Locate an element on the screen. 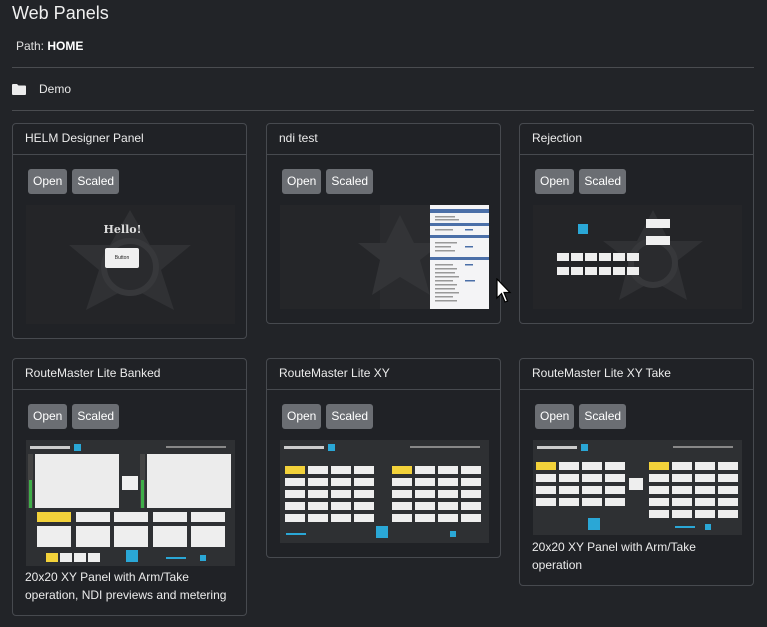  preview-heading: Hello! is located at coordinates (122, 229).